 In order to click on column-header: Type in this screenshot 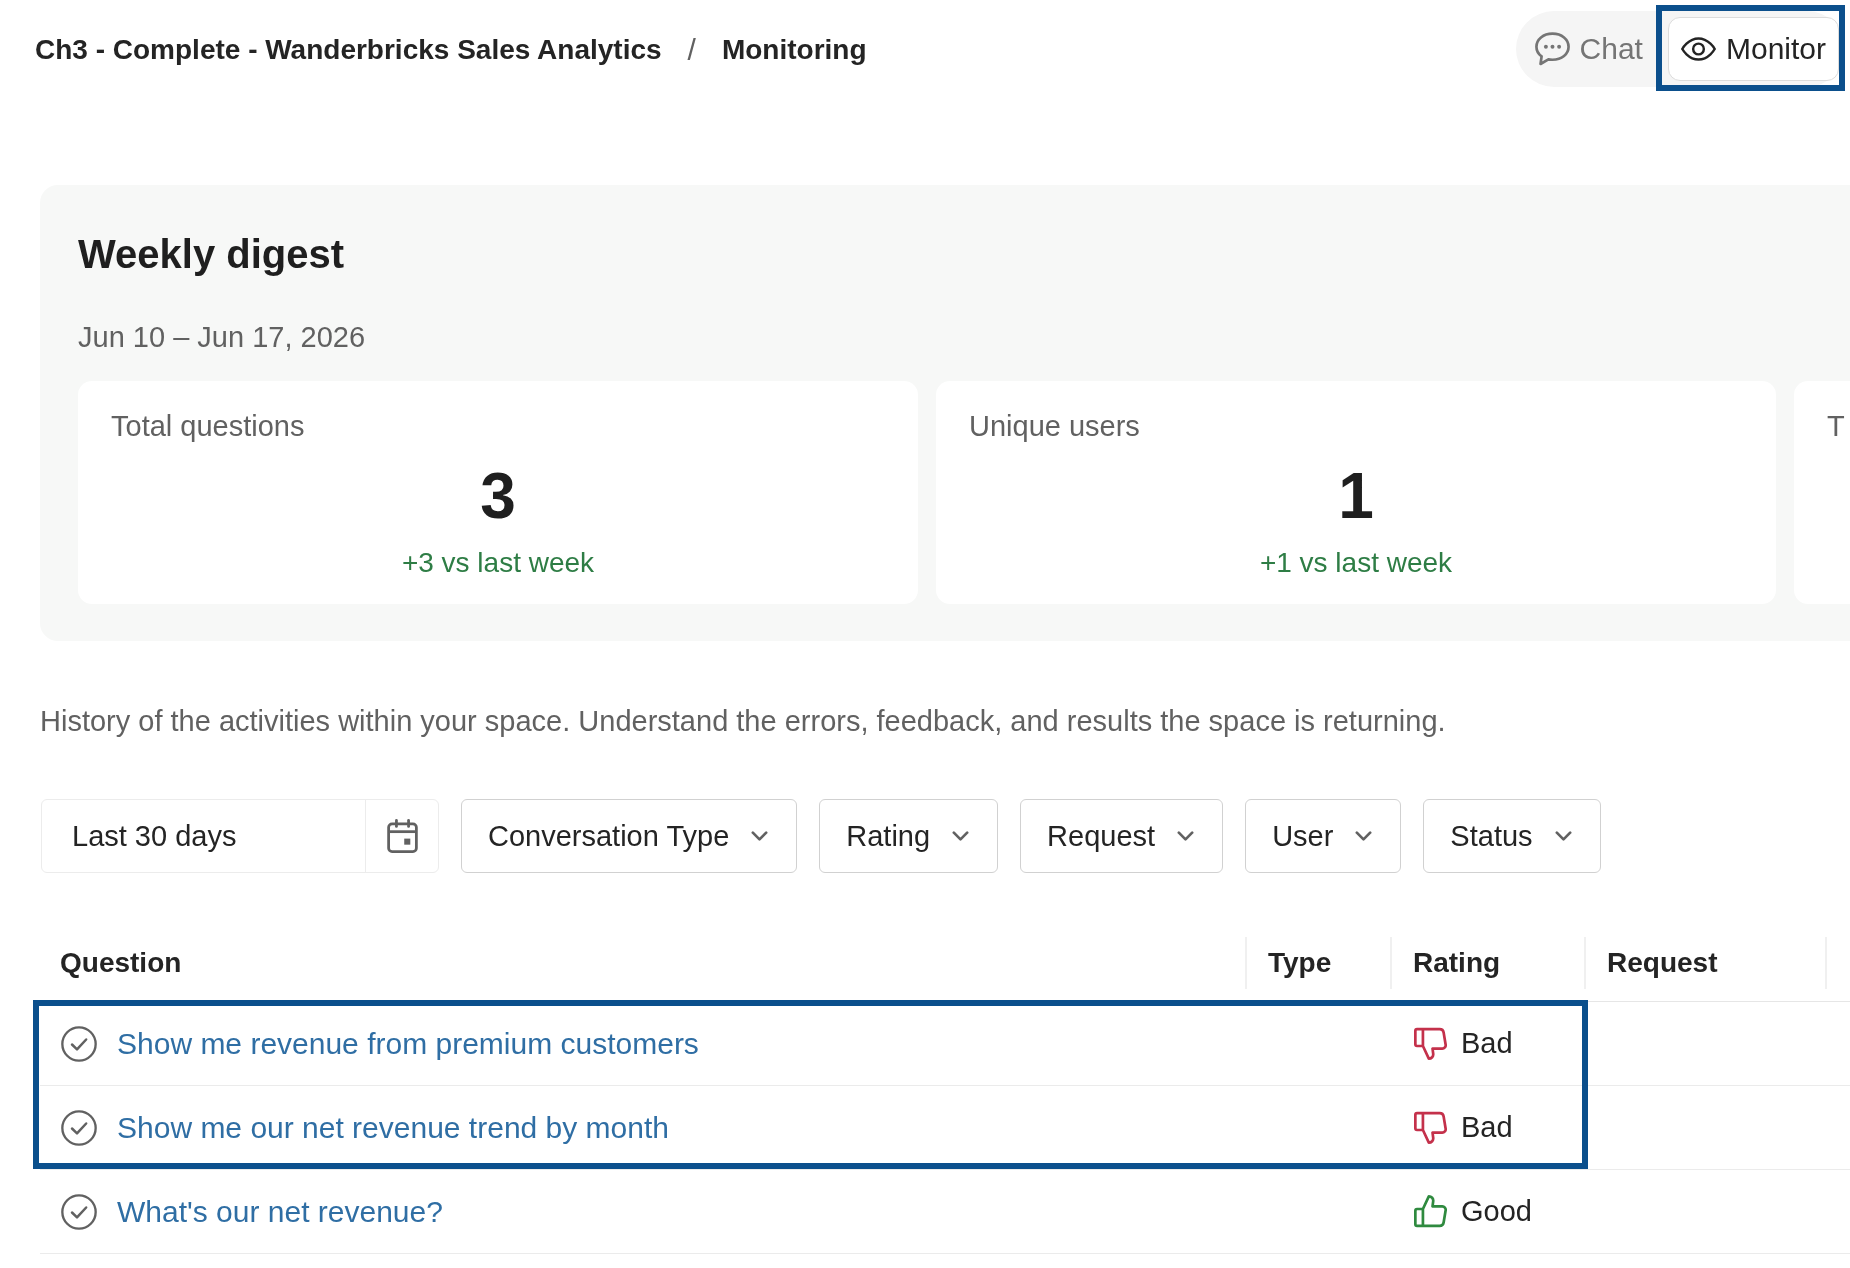, I will do `click(1317, 963)`.